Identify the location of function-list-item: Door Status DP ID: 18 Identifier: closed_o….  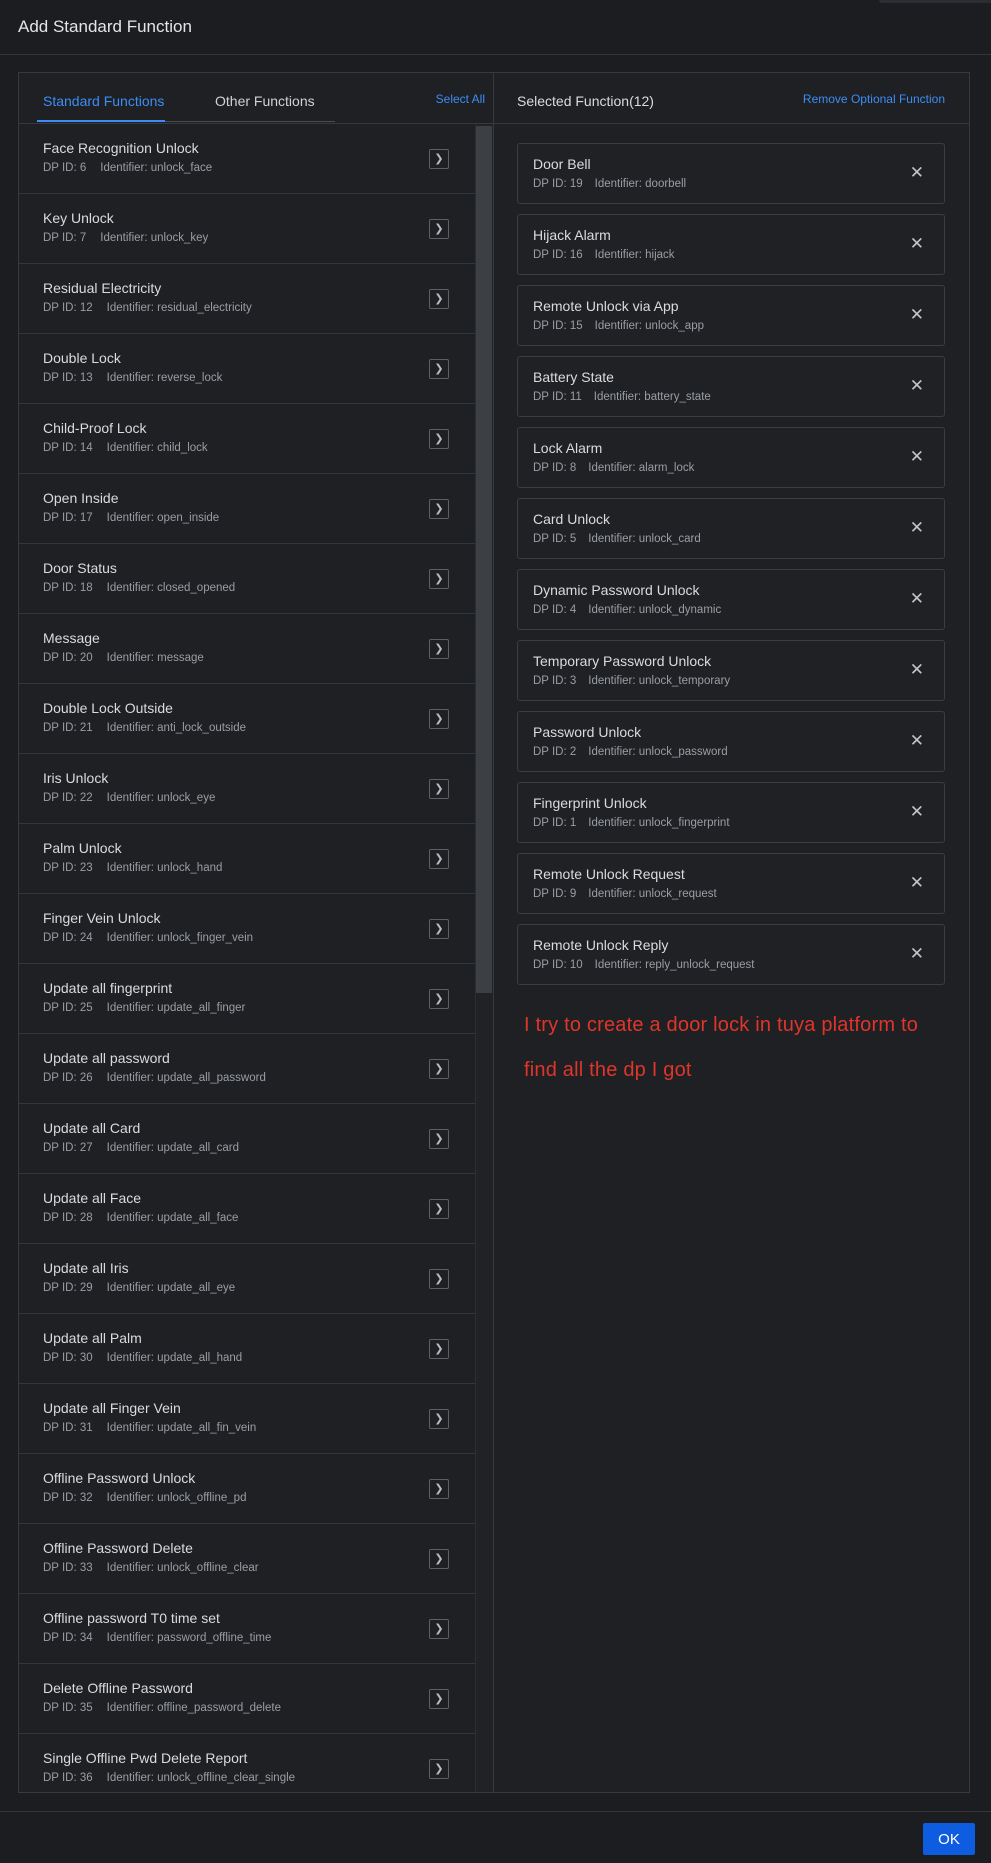
(247, 579).